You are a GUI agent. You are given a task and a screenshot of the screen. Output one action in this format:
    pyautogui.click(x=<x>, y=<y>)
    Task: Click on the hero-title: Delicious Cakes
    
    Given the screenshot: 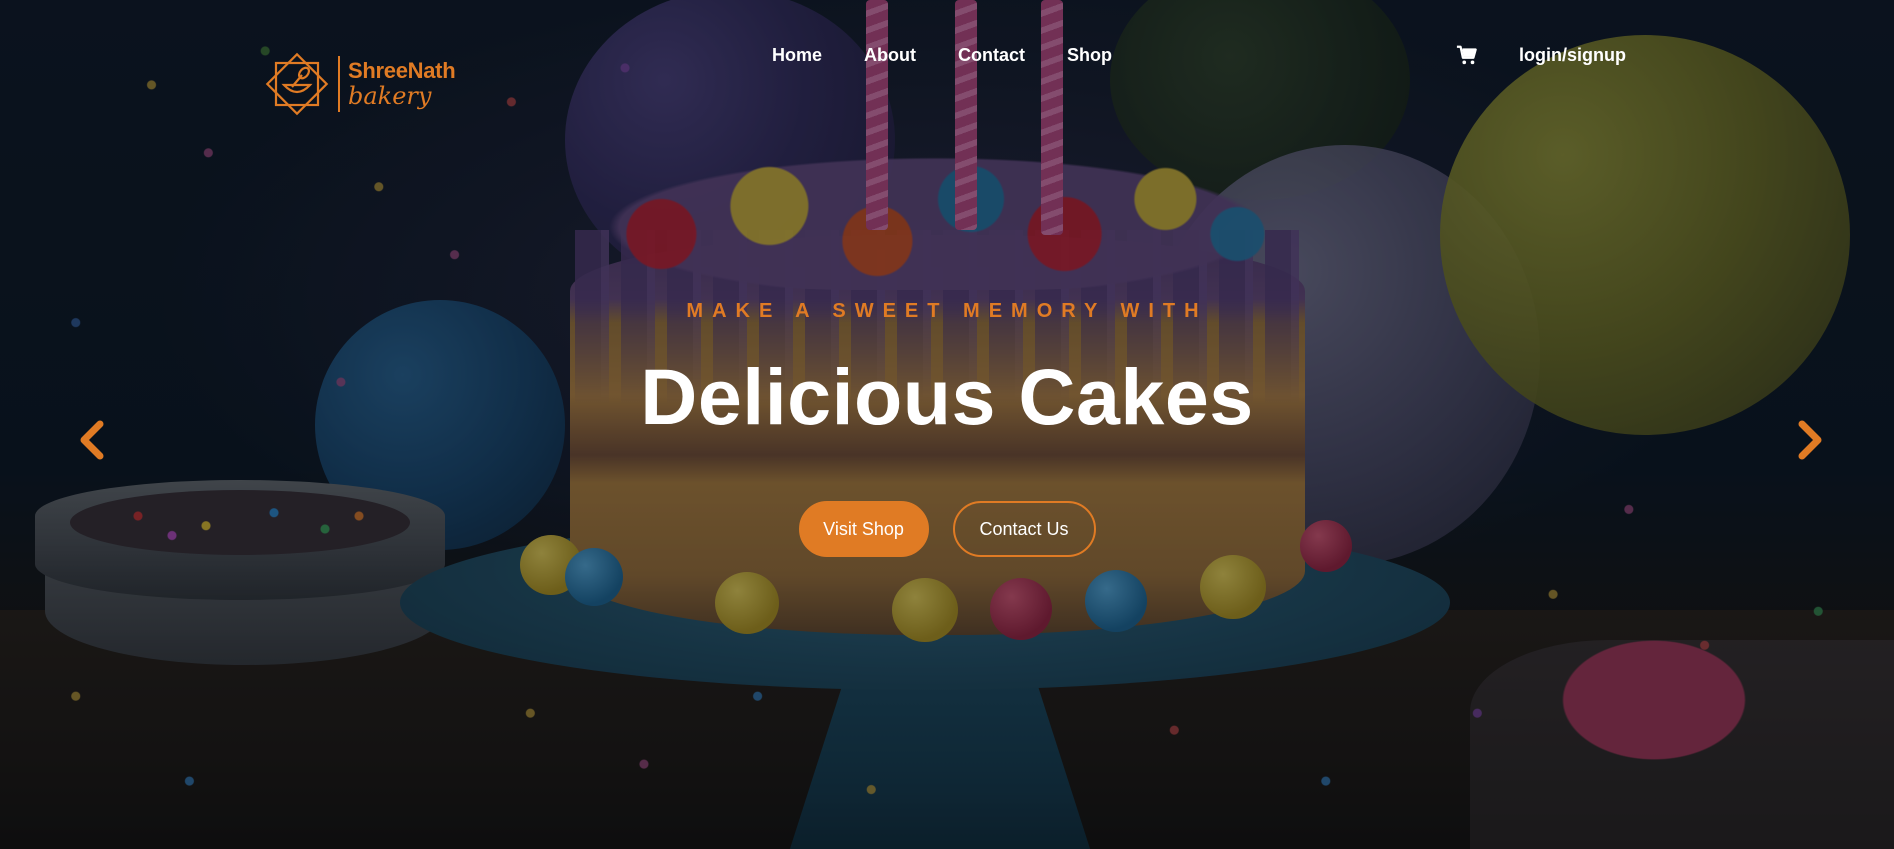 What is the action you would take?
    pyautogui.click(x=947, y=396)
    